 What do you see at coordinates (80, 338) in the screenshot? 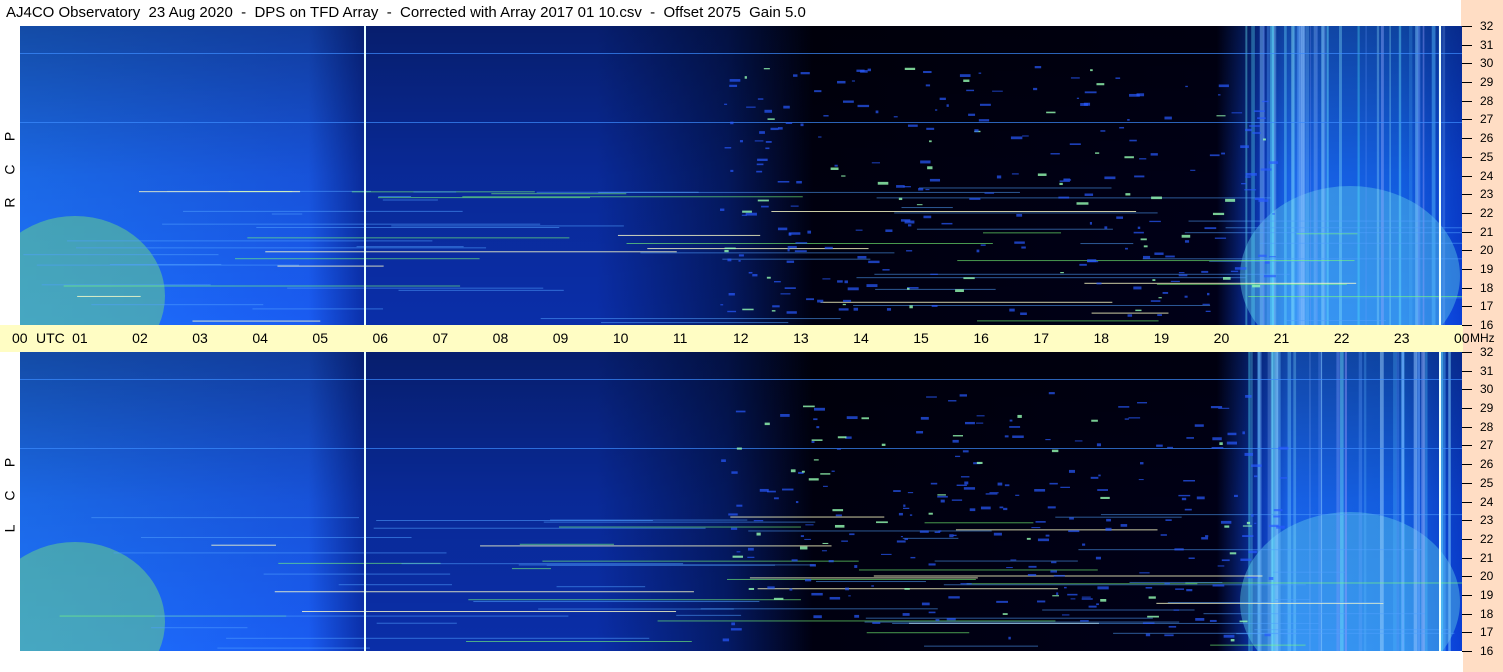
I see `utc-tick-label: 01` at bounding box center [80, 338].